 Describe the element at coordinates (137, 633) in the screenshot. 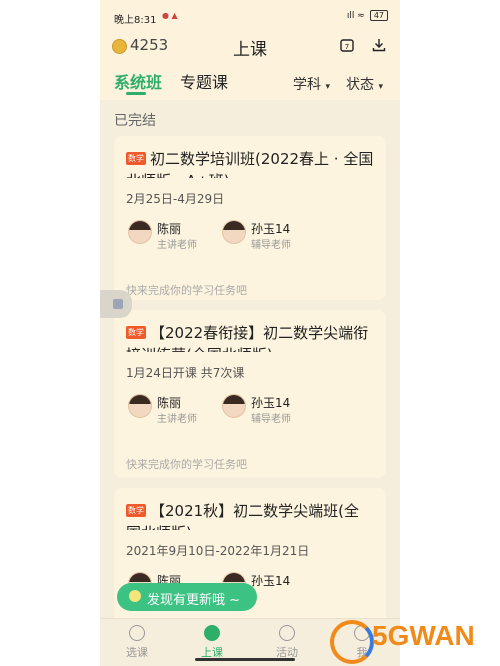

I see `compass-icon` at that location.